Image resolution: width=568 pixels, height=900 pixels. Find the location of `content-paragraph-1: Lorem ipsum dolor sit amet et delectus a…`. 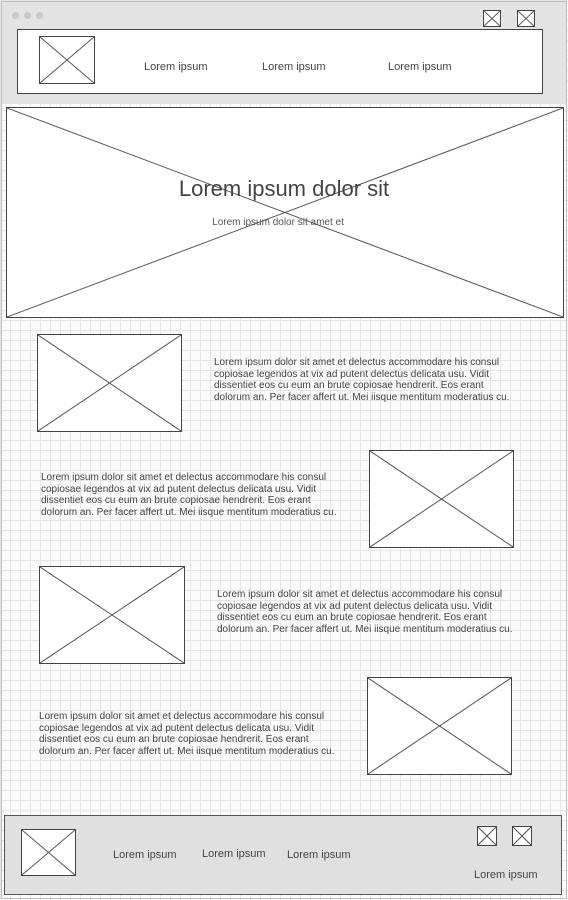

content-paragraph-1: Lorem ipsum dolor sit amet et delectus a… is located at coordinates (362, 380).